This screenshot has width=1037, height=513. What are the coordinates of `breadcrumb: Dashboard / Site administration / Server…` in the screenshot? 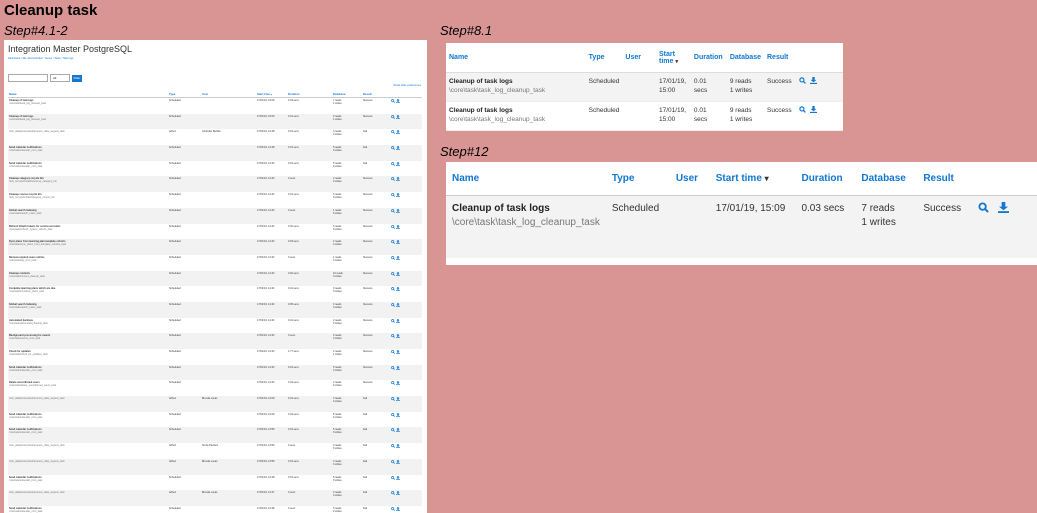 It's located at (40, 58).